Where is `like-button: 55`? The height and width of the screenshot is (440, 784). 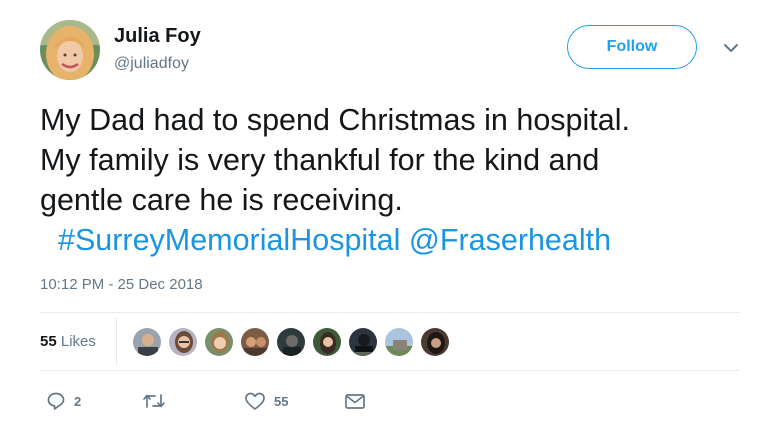
like-button: 55 is located at coordinates (266, 401).